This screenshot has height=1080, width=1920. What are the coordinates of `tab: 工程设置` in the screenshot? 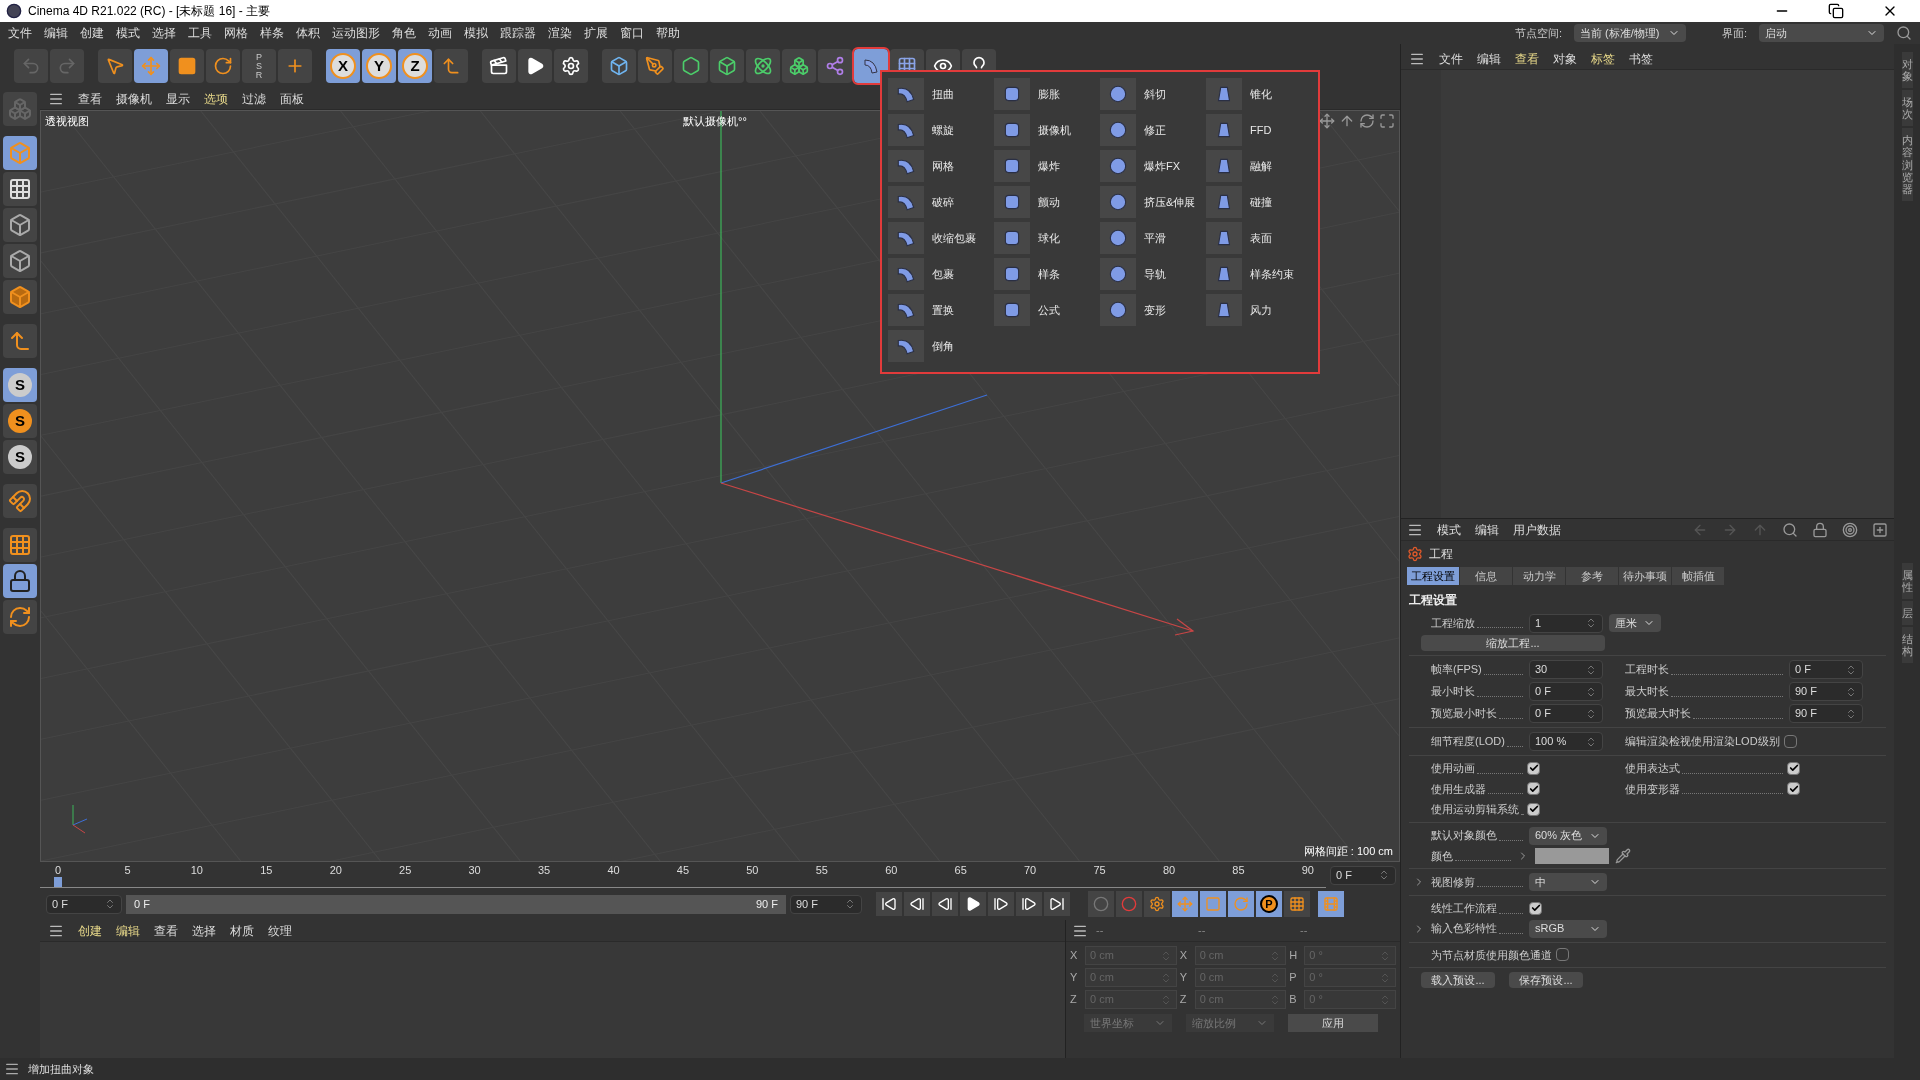 It's located at (1433, 576).